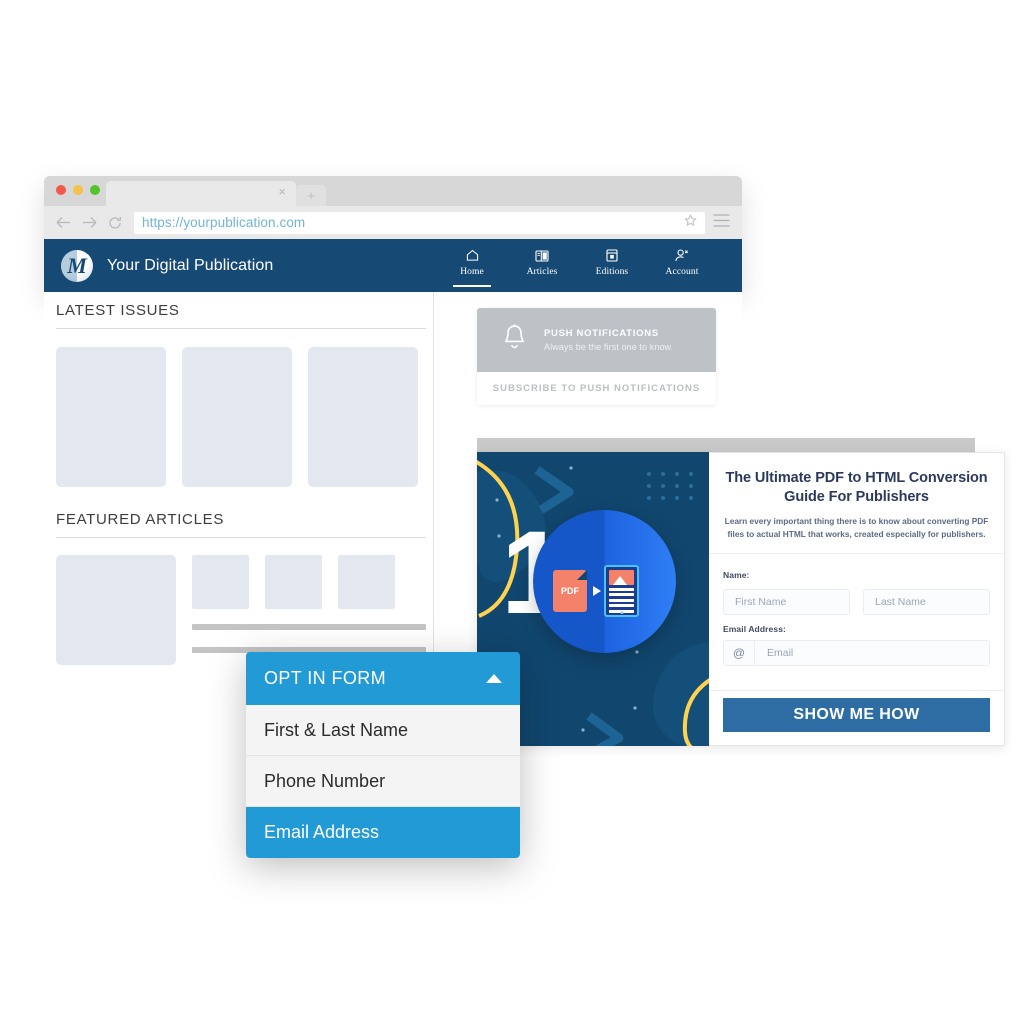 The height and width of the screenshot is (1024, 1024). Describe the element at coordinates (325, 678) in the screenshot. I see `dropdown-header-label: OPT IN FORM` at that location.